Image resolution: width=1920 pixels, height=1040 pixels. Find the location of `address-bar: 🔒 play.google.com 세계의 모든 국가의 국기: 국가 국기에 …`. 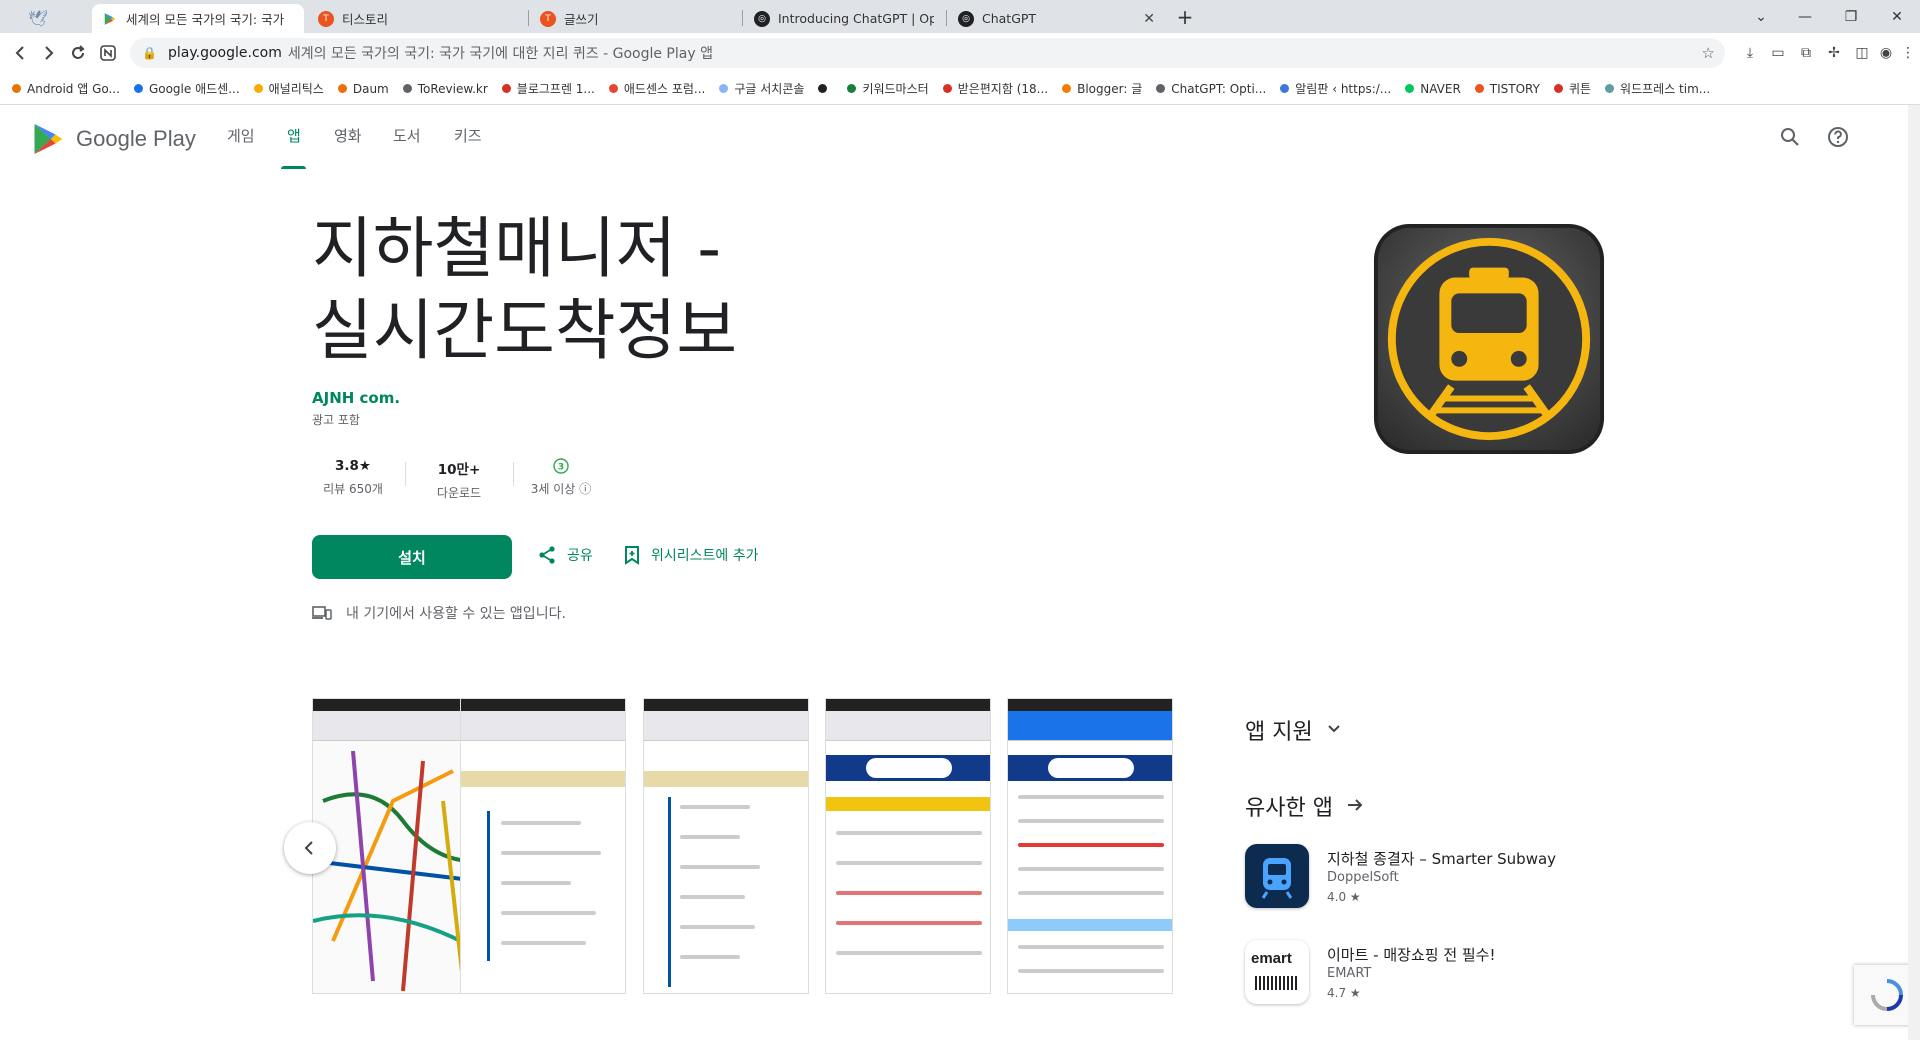

address-bar: 🔒 play.google.com 세계의 모든 국가의 국기: 국가 국기에 … is located at coordinates (927, 53).